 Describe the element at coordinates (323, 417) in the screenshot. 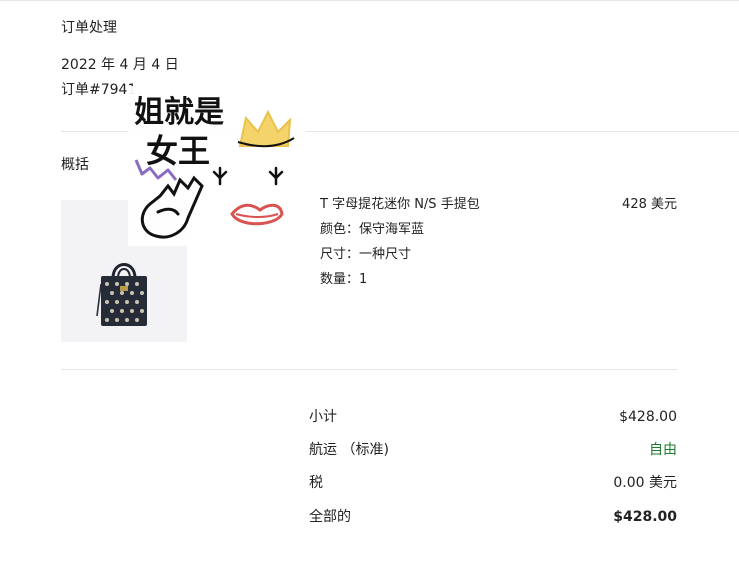

I see `subtotal-label: 小计` at that location.